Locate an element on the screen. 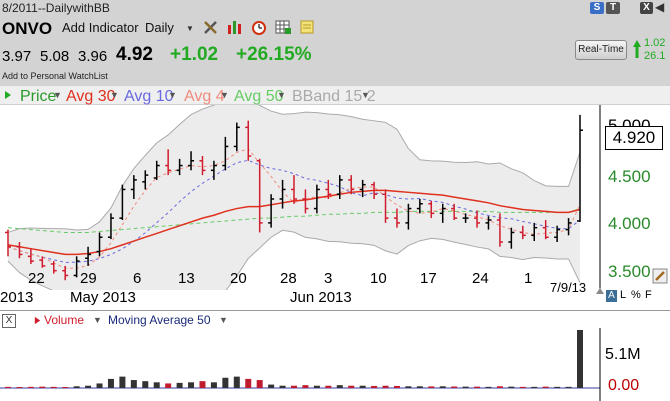 The height and width of the screenshot is (401, 670). side-change-value: 1.02 is located at coordinates (655, 43).